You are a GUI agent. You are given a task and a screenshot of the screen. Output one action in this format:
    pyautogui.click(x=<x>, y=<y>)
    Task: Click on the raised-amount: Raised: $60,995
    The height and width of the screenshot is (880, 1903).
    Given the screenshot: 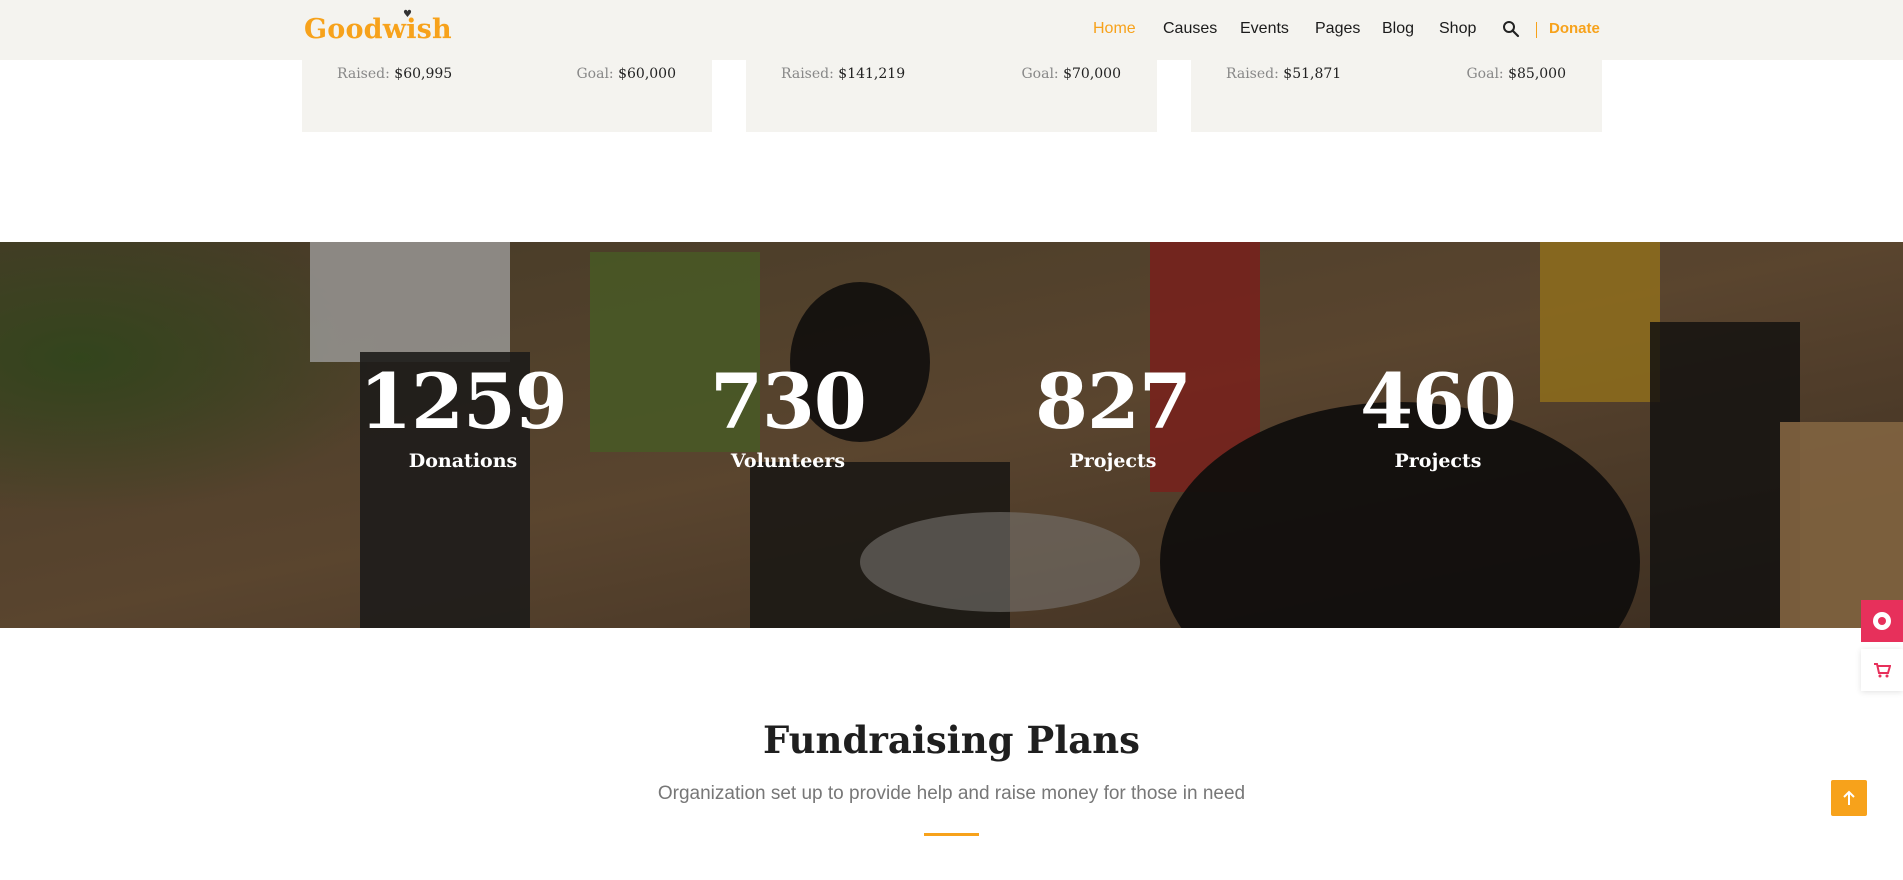 What is the action you would take?
    pyautogui.click(x=395, y=74)
    